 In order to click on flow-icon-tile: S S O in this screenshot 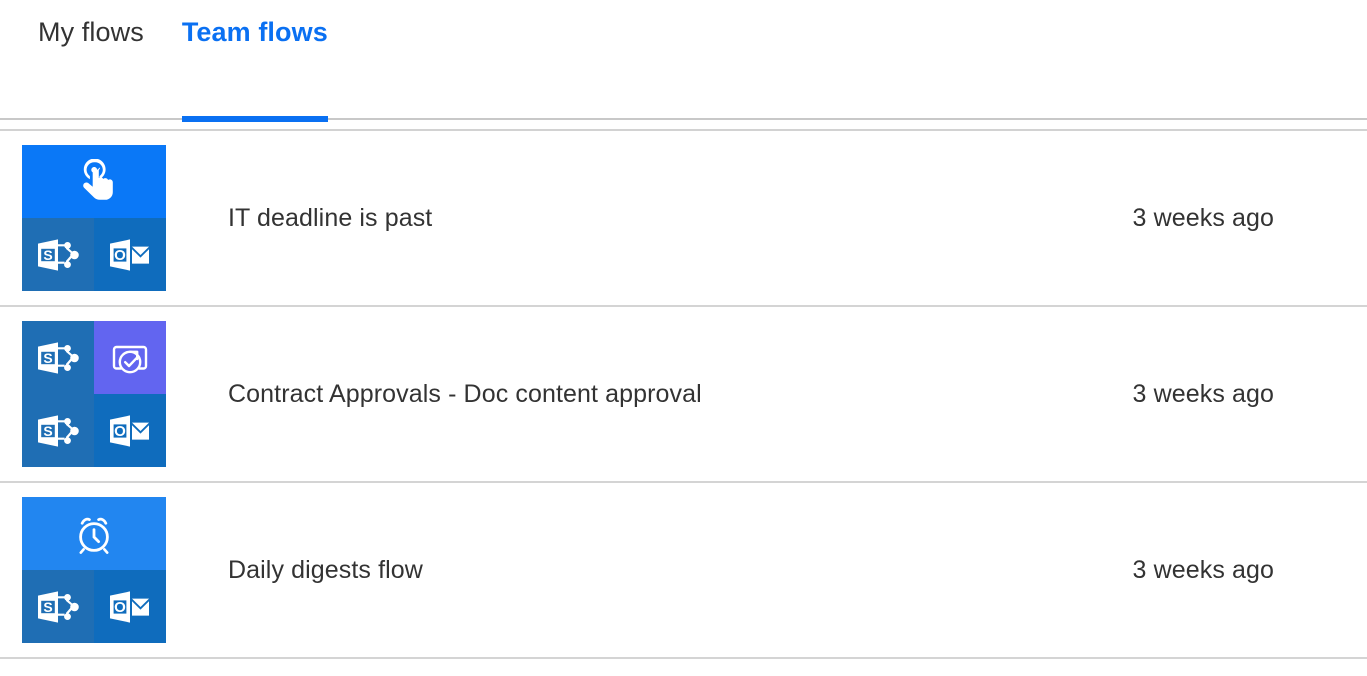, I will do `click(94, 394)`.